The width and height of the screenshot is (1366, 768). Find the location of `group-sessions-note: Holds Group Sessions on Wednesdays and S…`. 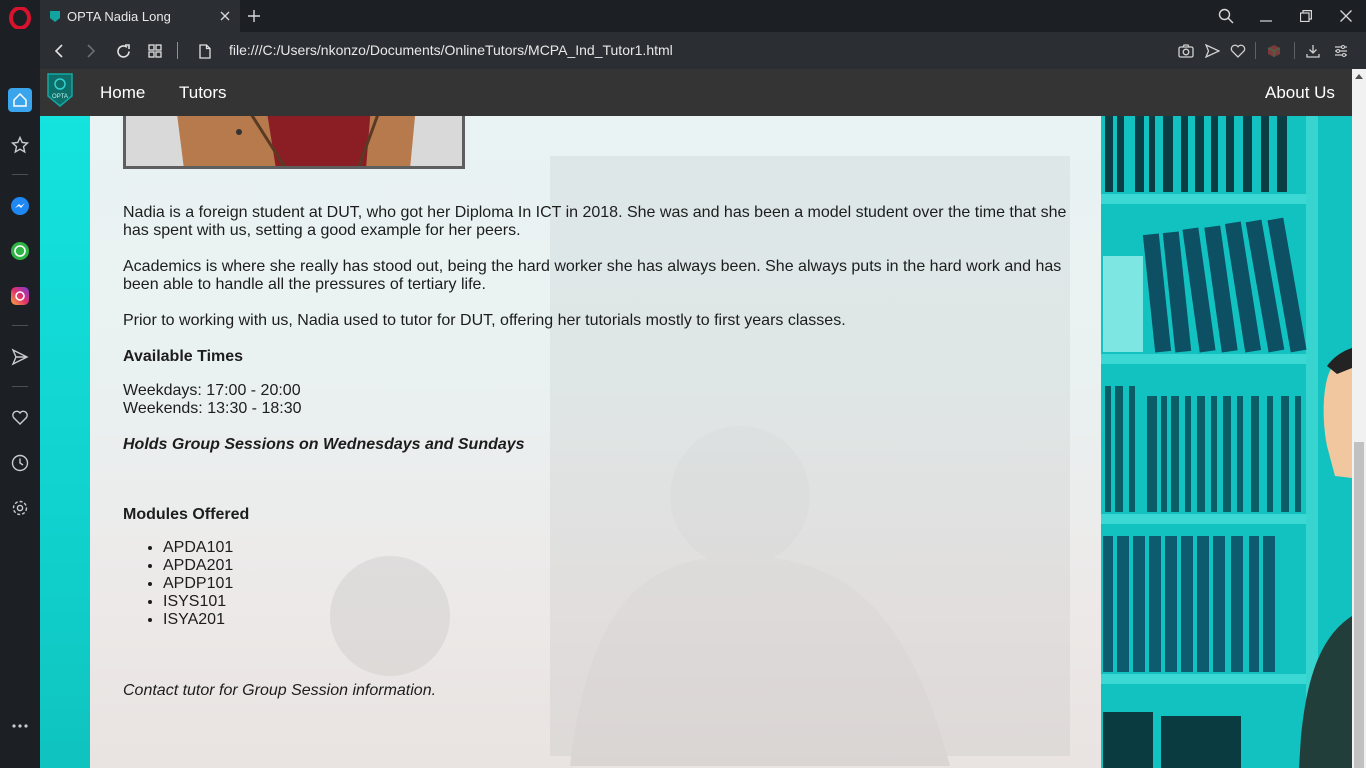

group-sessions-note: Holds Group Sessions on Wednesdays and S… is located at coordinates (324, 444).